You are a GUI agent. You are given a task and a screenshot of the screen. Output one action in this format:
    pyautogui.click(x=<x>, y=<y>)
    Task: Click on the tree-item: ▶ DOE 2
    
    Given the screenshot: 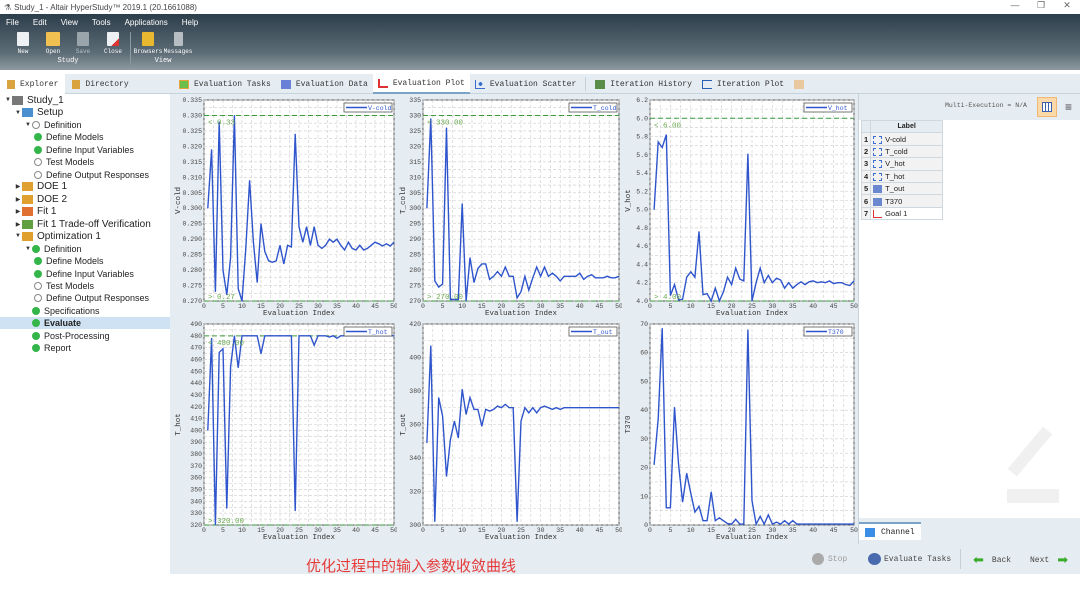 What is the action you would take?
    pyautogui.click(x=85, y=199)
    